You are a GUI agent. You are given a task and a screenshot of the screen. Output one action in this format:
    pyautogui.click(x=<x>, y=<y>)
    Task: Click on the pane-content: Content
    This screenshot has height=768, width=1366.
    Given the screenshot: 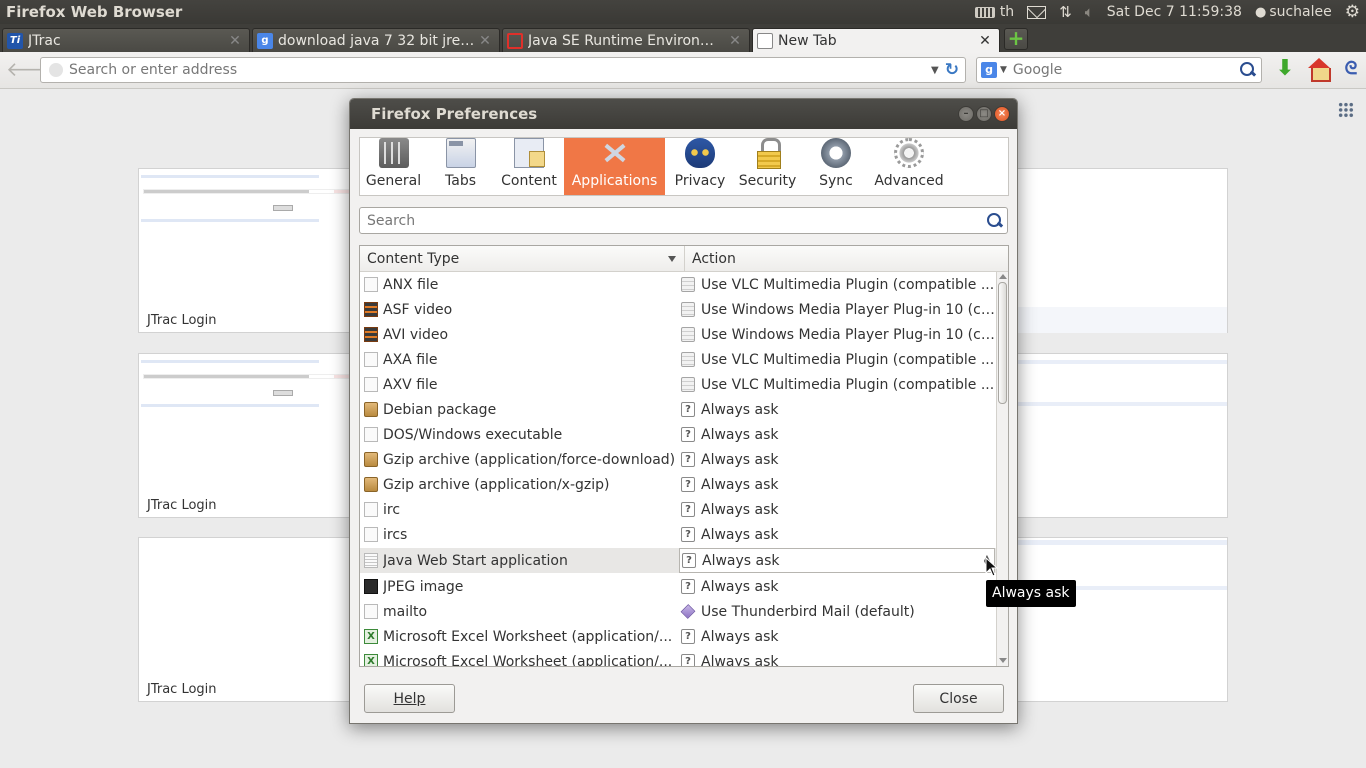 What is the action you would take?
    pyautogui.click(x=529, y=166)
    